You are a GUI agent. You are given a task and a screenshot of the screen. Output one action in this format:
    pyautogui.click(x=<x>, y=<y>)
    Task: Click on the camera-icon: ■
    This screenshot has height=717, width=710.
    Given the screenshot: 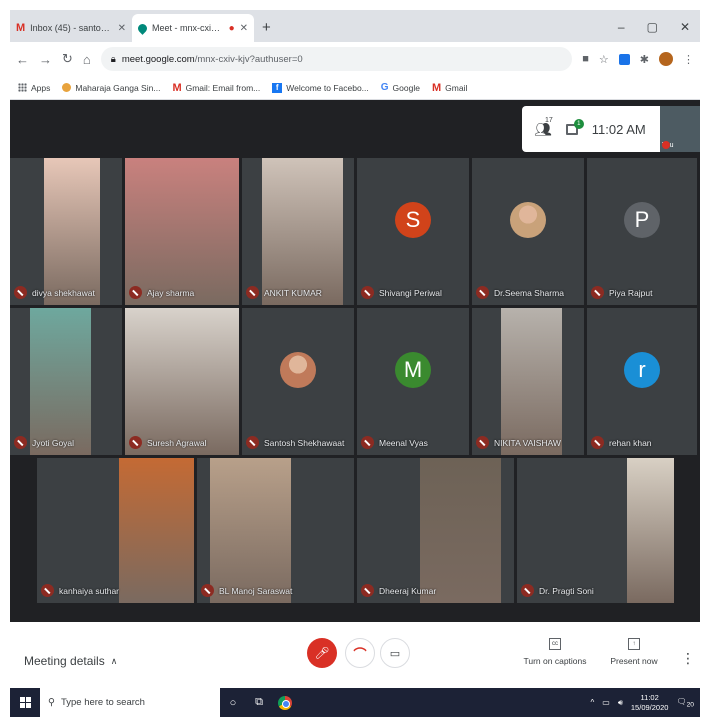 What is the action you would take?
    pyautogui.click(x=585, y=59)
    